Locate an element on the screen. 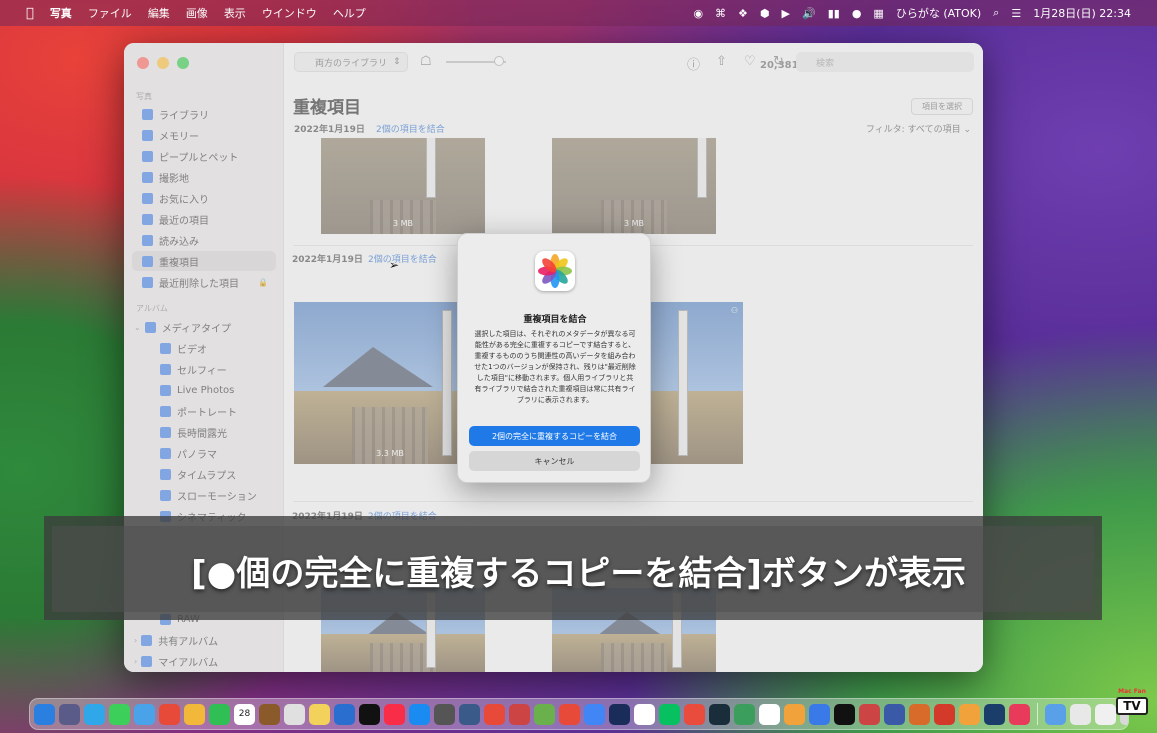 The width and height of the screenshot is (1157, 733). menu-image: 画像 is located at coordinates (197, 13).